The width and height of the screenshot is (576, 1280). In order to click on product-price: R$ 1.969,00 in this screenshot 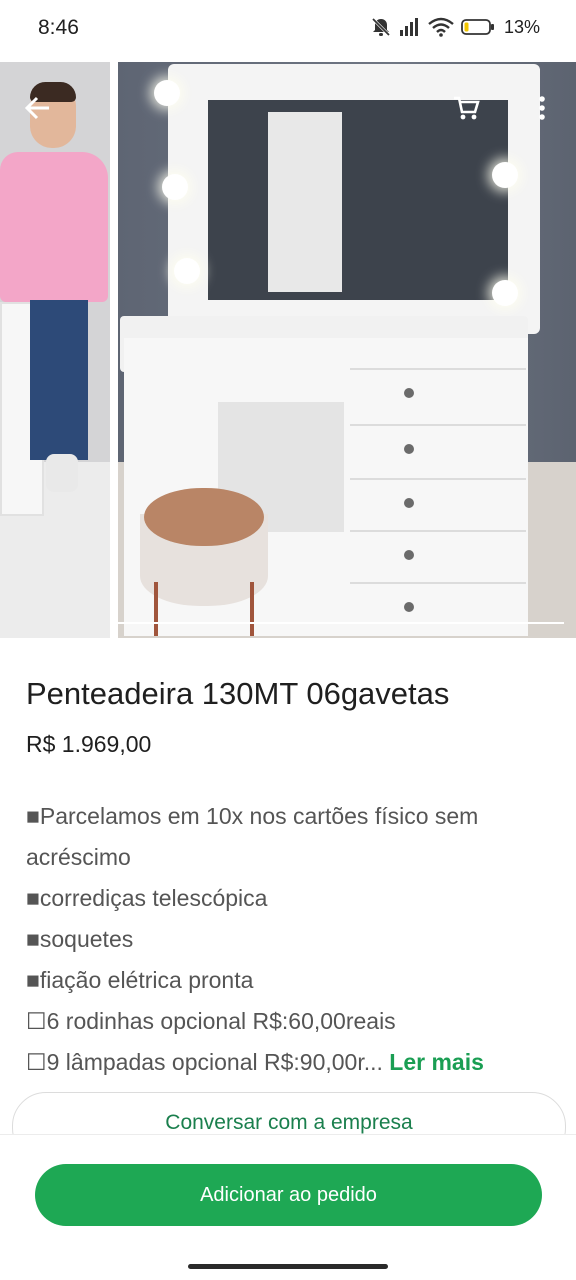, I will do `click(89, 744)`.